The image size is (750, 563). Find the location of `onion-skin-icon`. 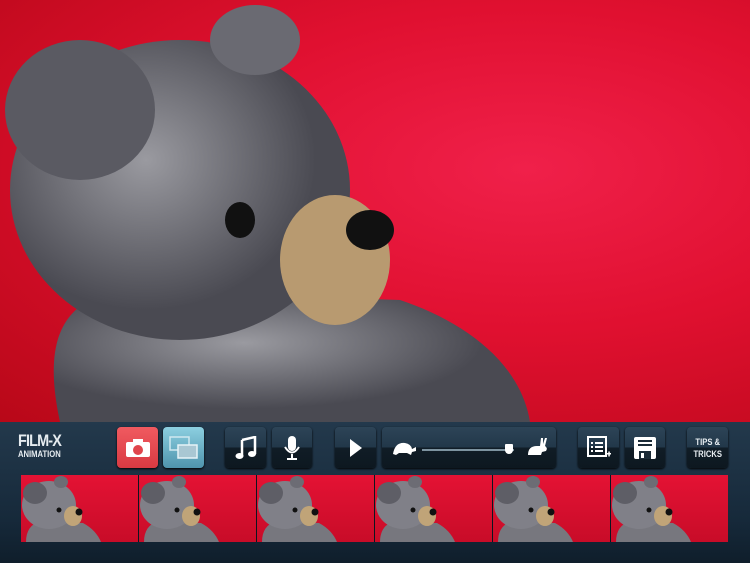

onion-skin-icon is located at coordinates (183, 447).